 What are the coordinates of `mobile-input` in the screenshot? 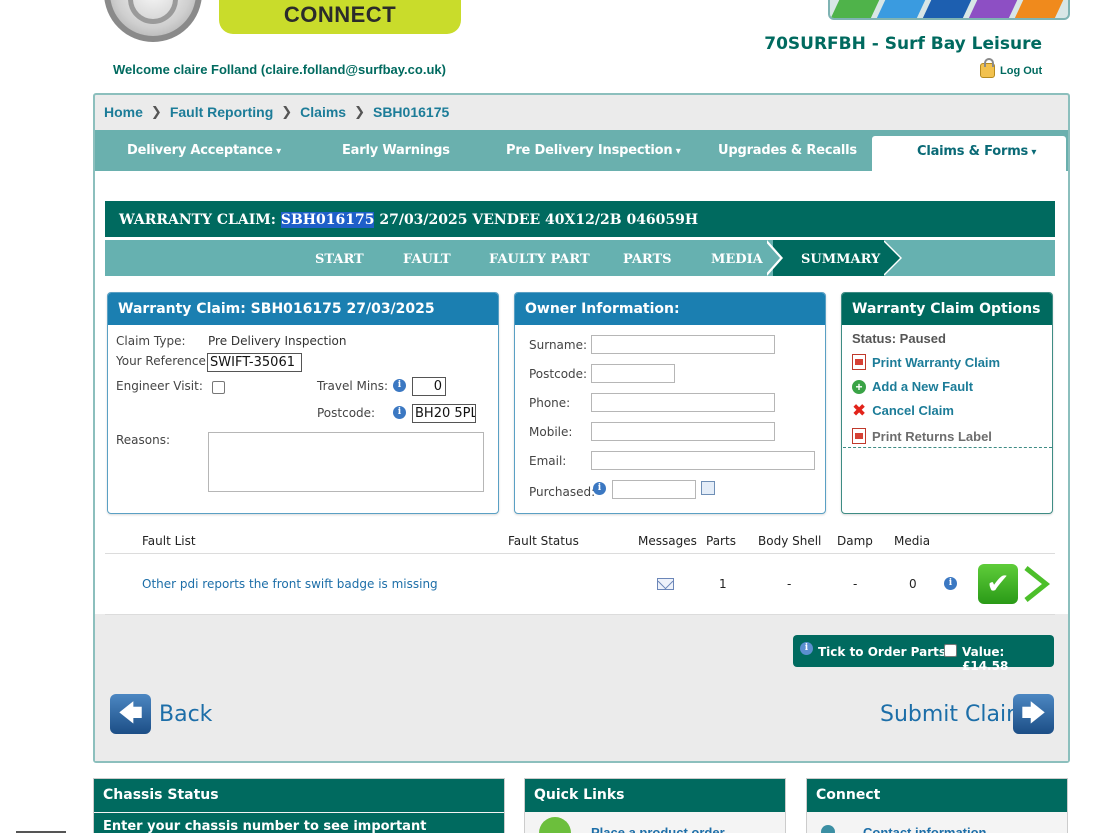 It's located at (683, 431).